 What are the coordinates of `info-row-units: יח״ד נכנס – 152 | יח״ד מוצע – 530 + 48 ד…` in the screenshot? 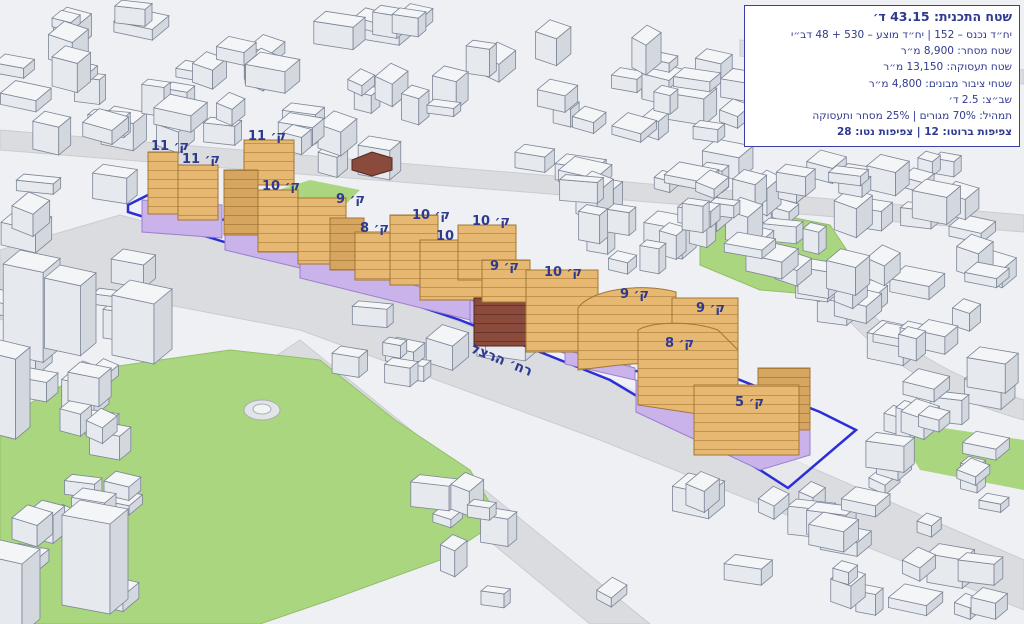 It's located at (901, 35).